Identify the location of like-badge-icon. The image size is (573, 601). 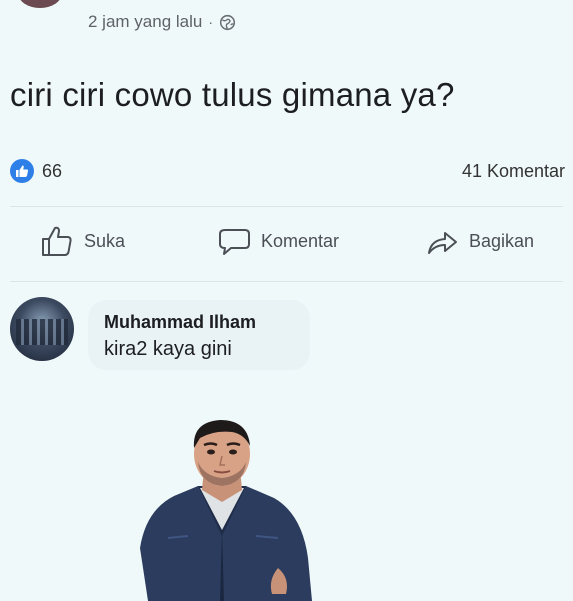
(22, 171).